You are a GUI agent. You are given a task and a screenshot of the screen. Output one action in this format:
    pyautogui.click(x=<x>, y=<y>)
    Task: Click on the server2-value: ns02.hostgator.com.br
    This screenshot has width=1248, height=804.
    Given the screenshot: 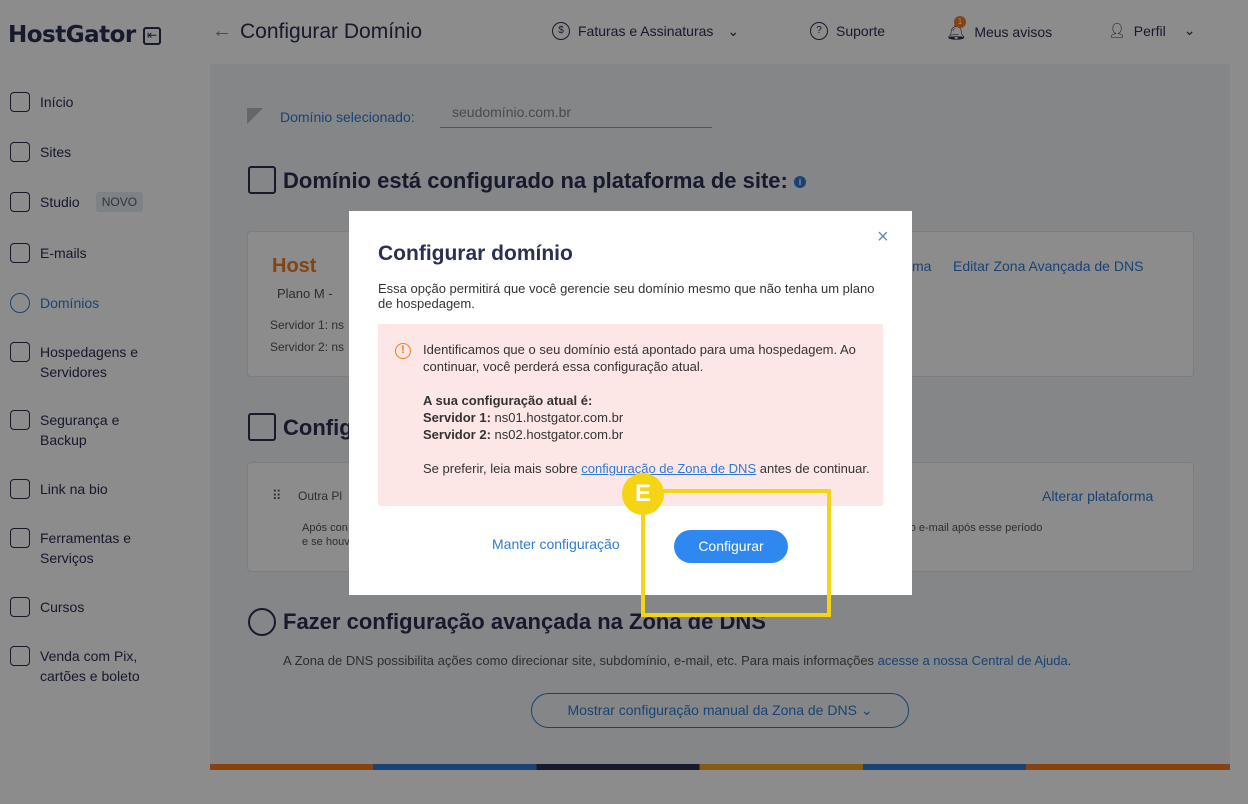 What is the action you would take?
    pyautogui.click(x=557, y=434)
    